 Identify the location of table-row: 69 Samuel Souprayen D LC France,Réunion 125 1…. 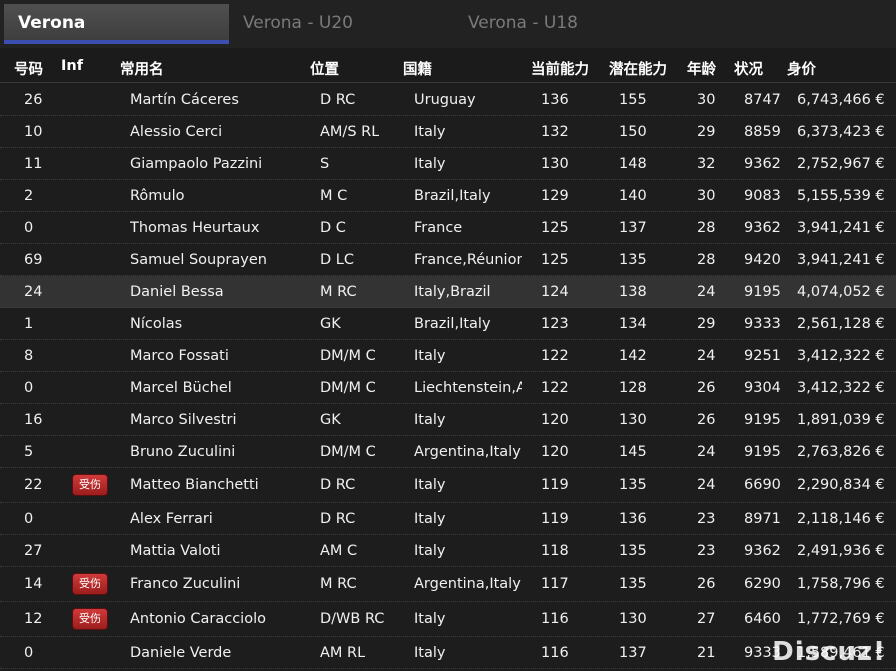
(448, 260).